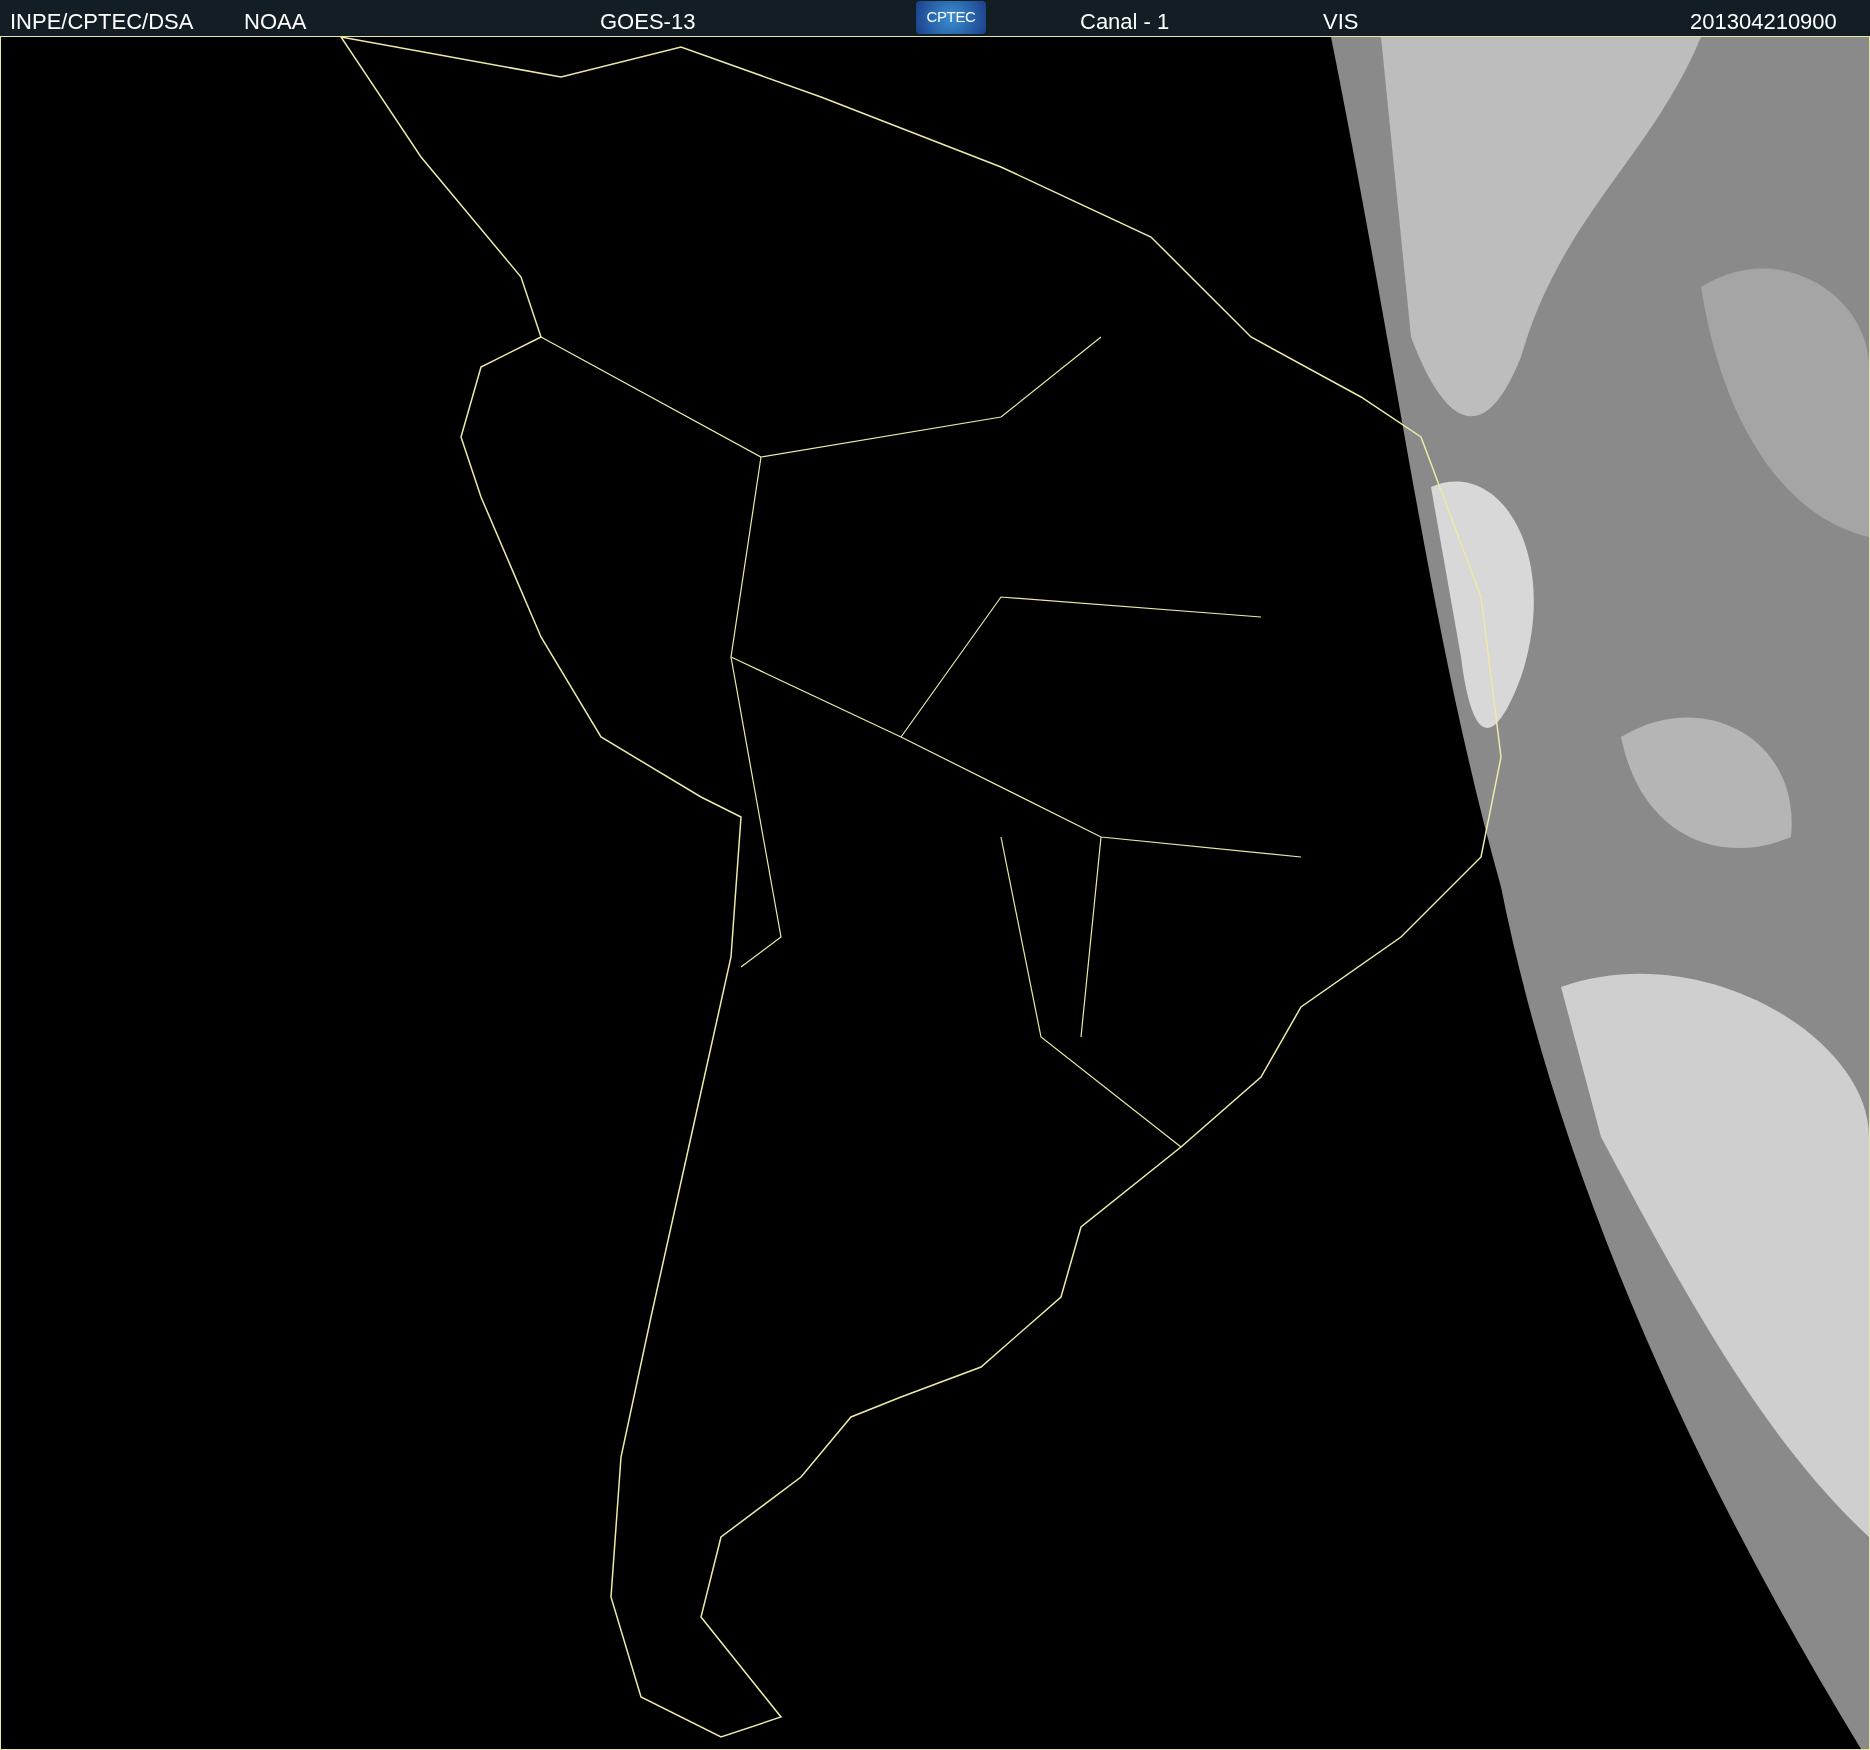 Image resolution: width=1870 pixels, height=1750 pixels. I want to click on timestamp-label: 201304210900, so click(1763, 22).